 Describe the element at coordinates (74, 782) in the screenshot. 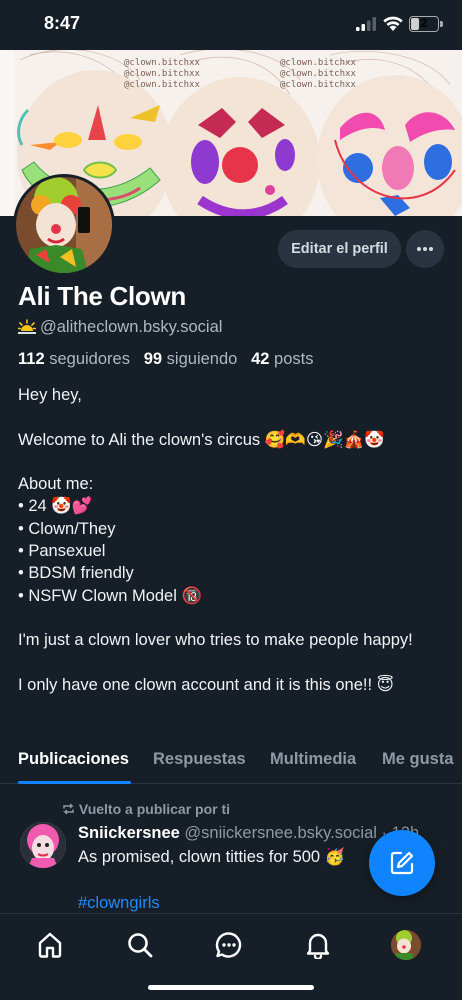

I see `active-tab-indicator` at that location.